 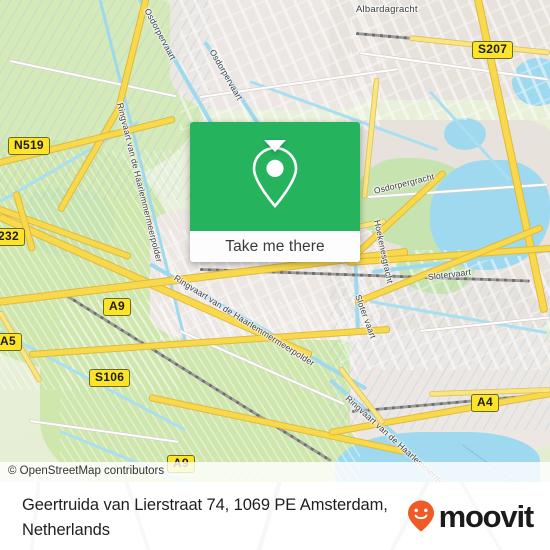 What do you see at coordinates (105, 100) in the screenshot?
I see `map-field-texture` at bounding box center [105, 100].